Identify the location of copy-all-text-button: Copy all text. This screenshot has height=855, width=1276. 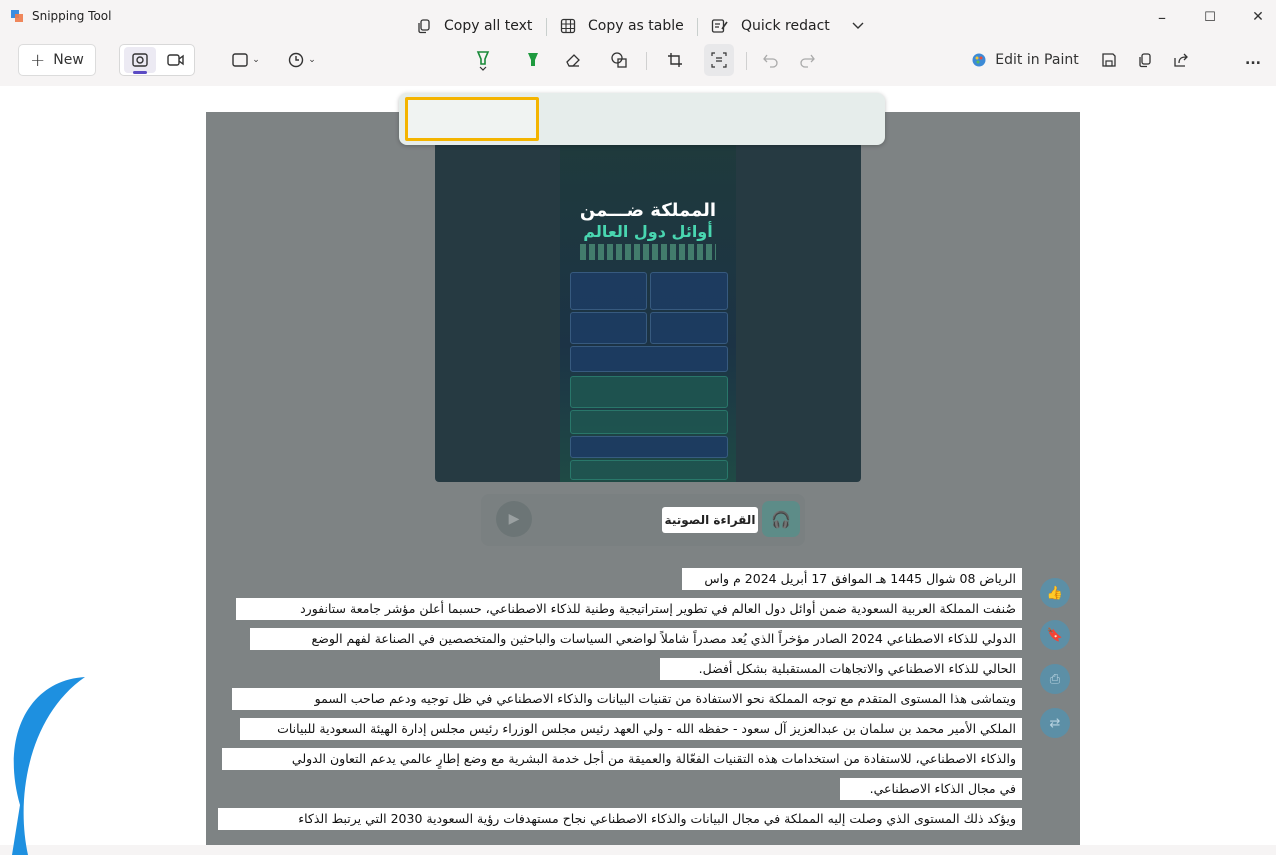
(474, 26).